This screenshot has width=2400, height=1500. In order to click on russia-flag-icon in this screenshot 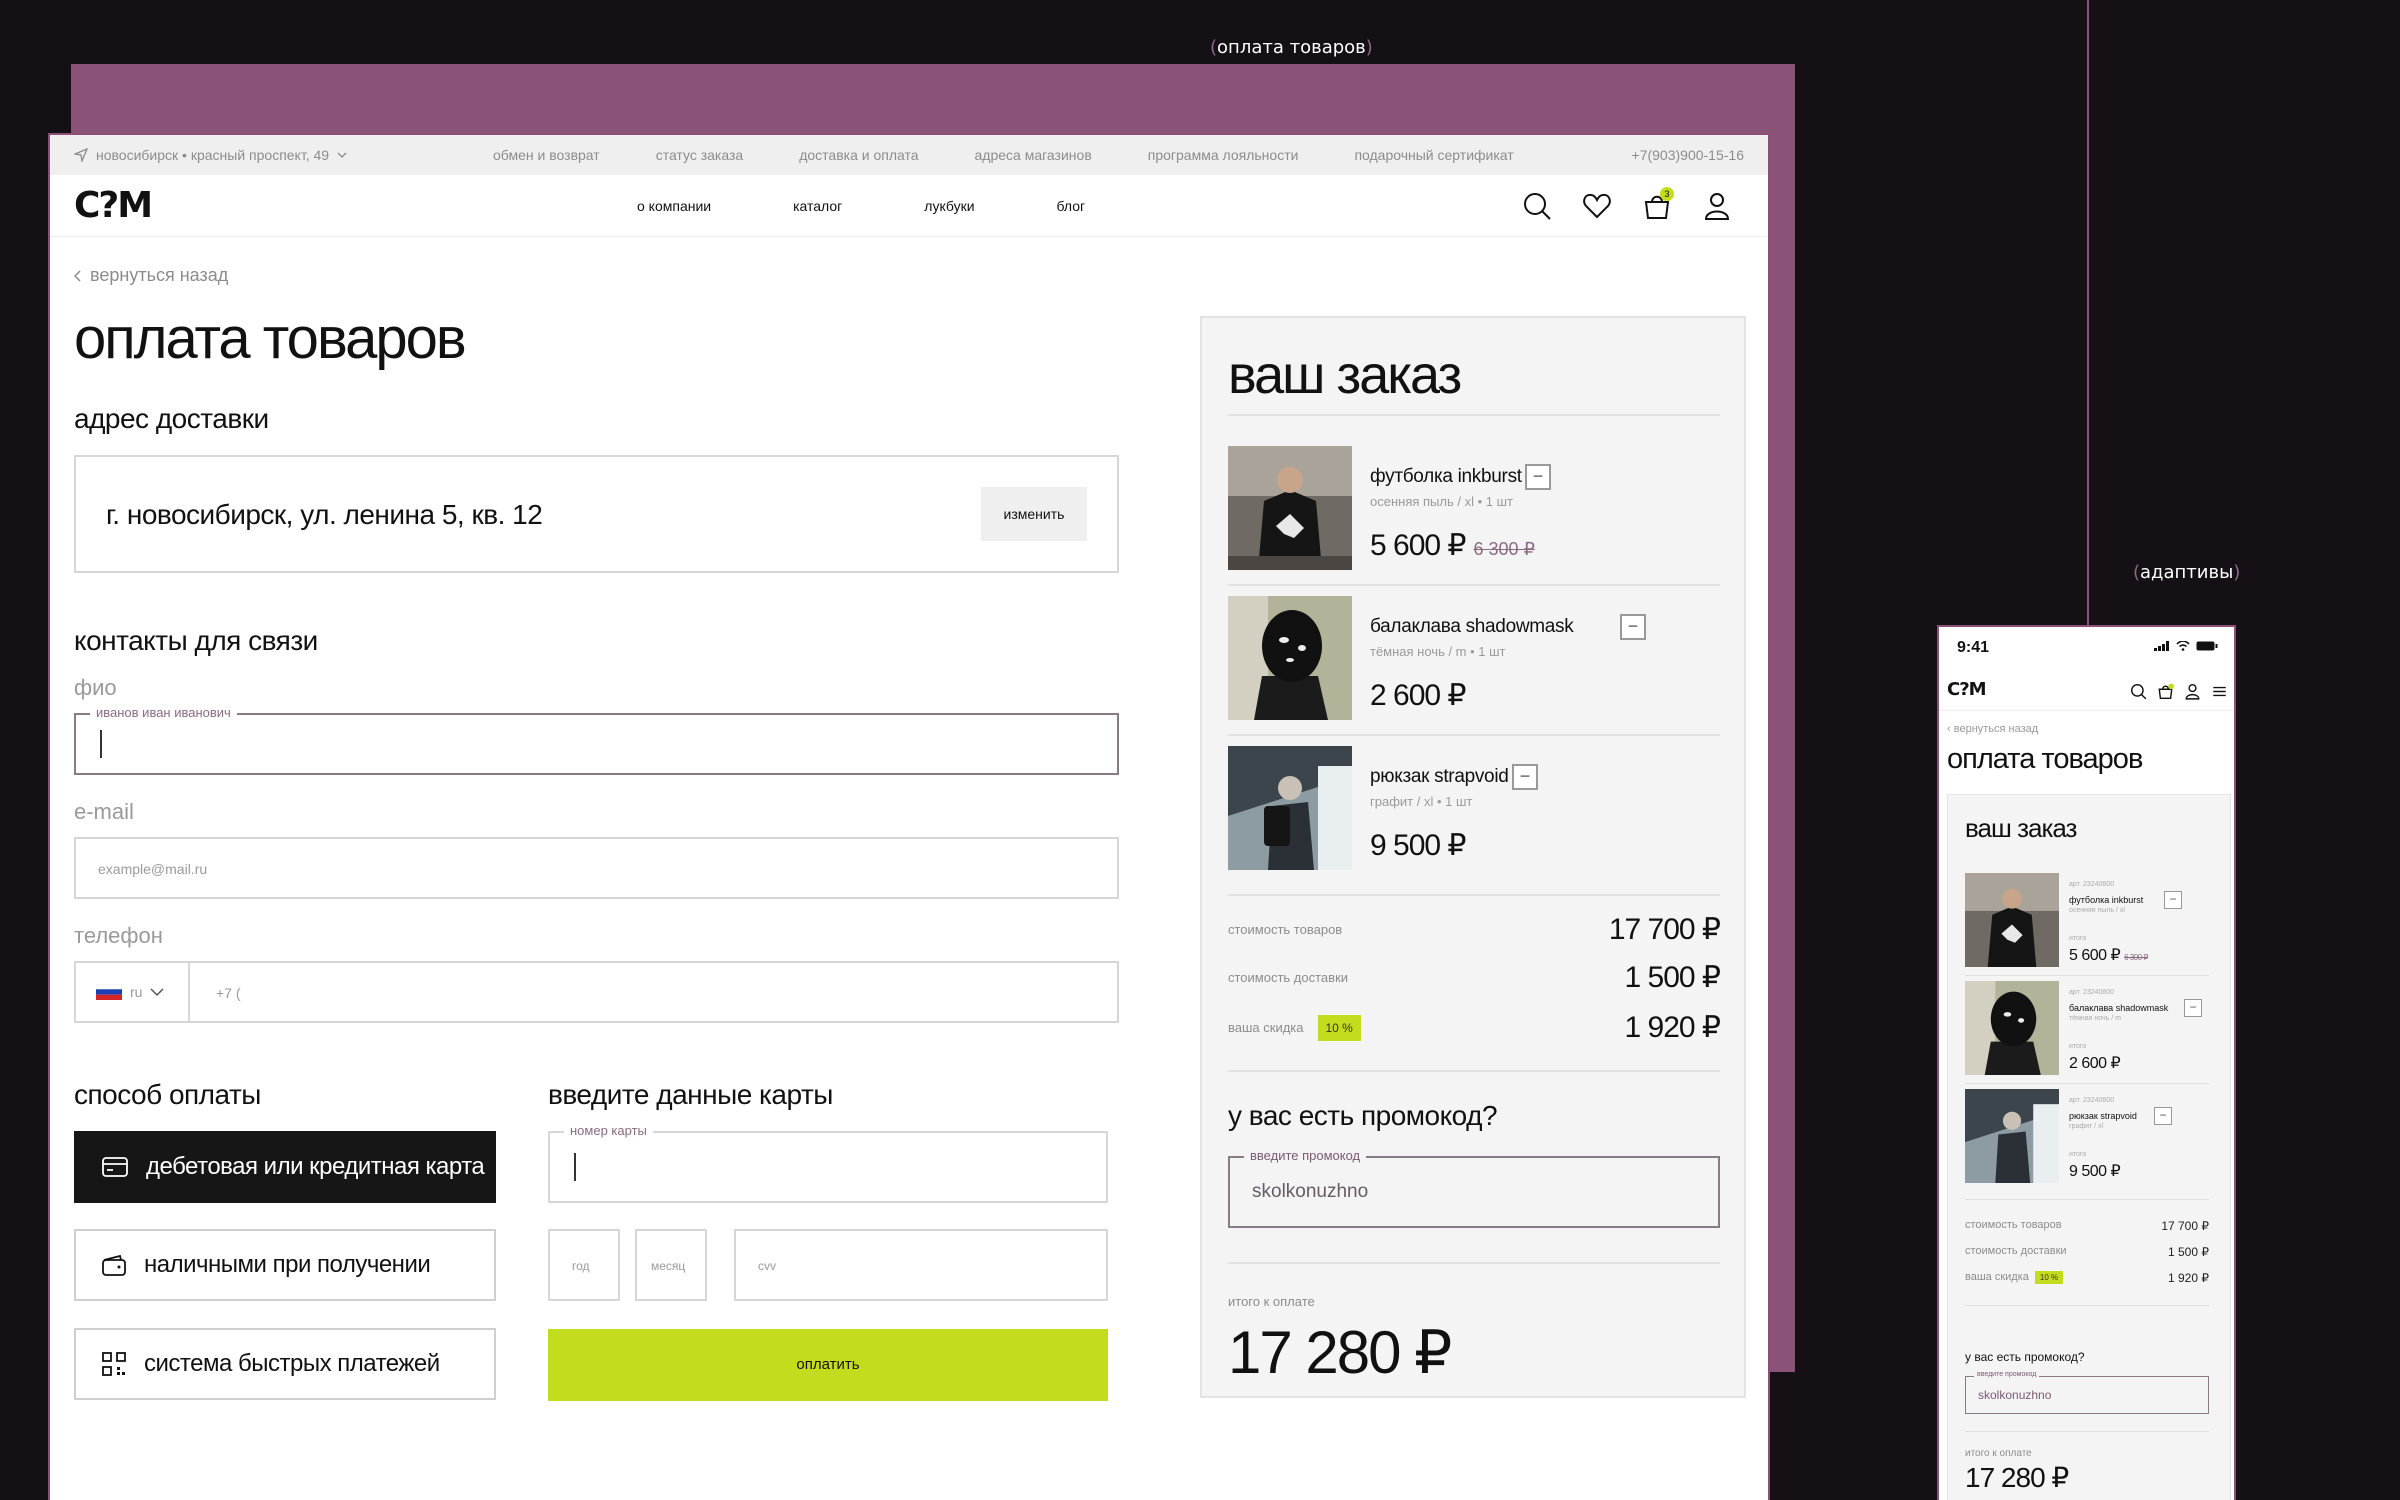, I will do `click(109, 992)`.